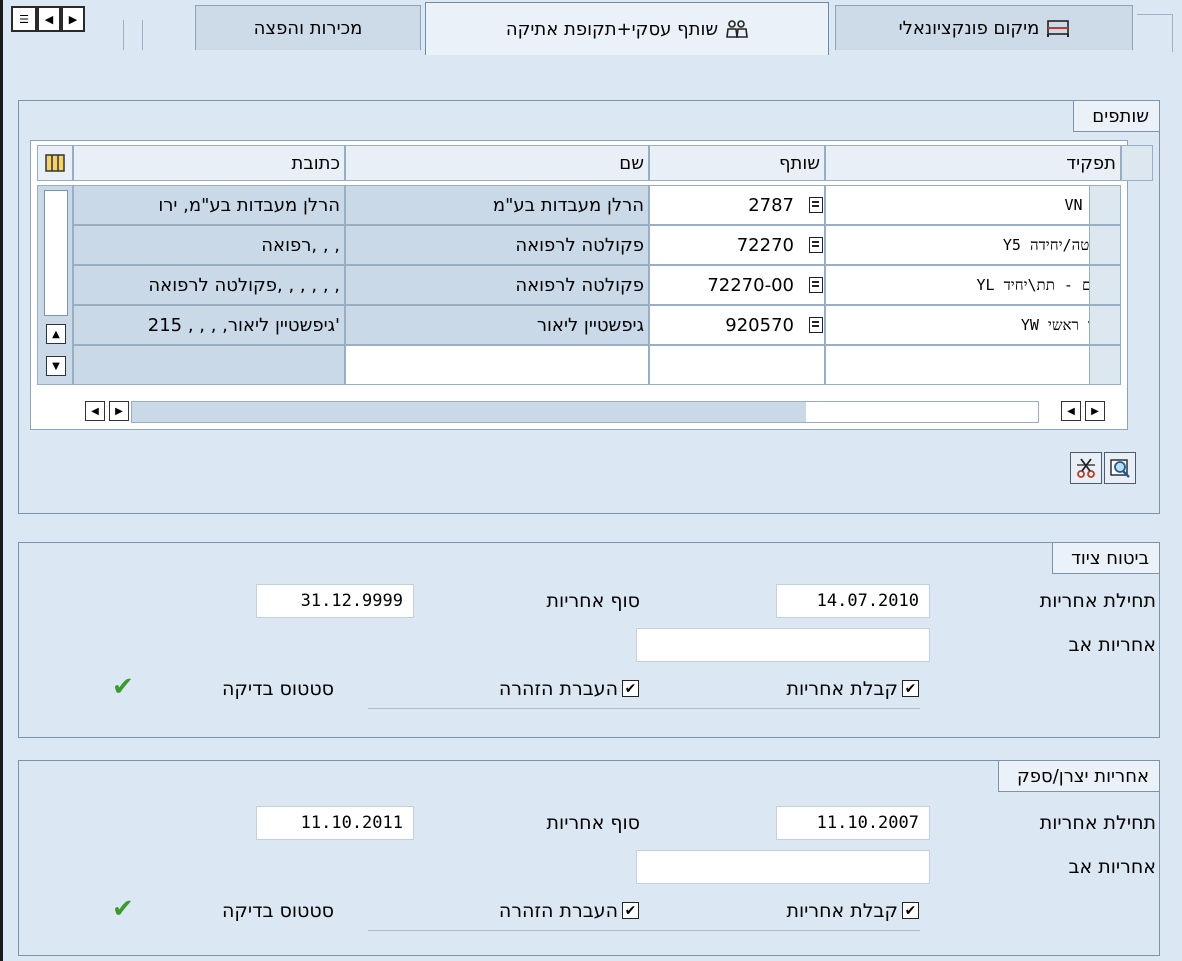  What do you see at coordinates (56, 253) in the screenshot?
I see `vertical-scroll-thumb` at bounding box center [56, 253].